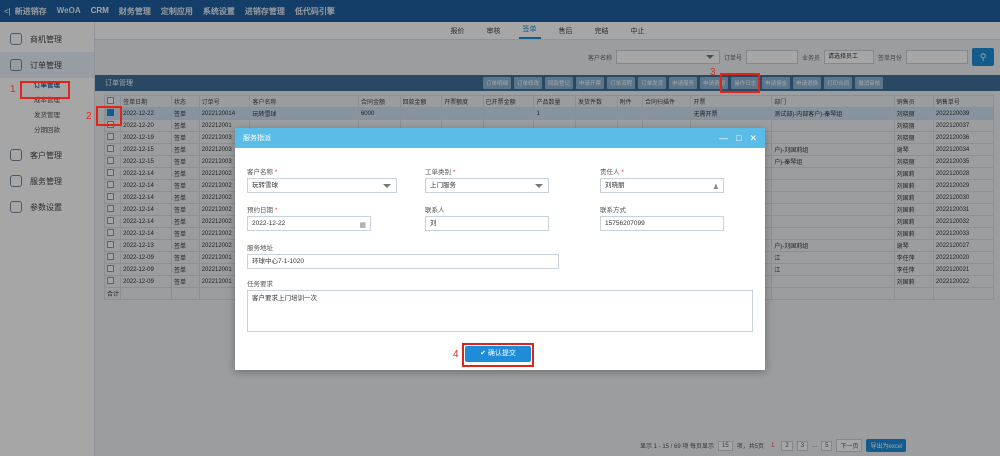 This screenshot has height=456, width=1000. What do you see at coordinates (662, 185) in the screenshot?
I see `owner-input: 刘晓丽 ♟` at bounding box center [662, 185].